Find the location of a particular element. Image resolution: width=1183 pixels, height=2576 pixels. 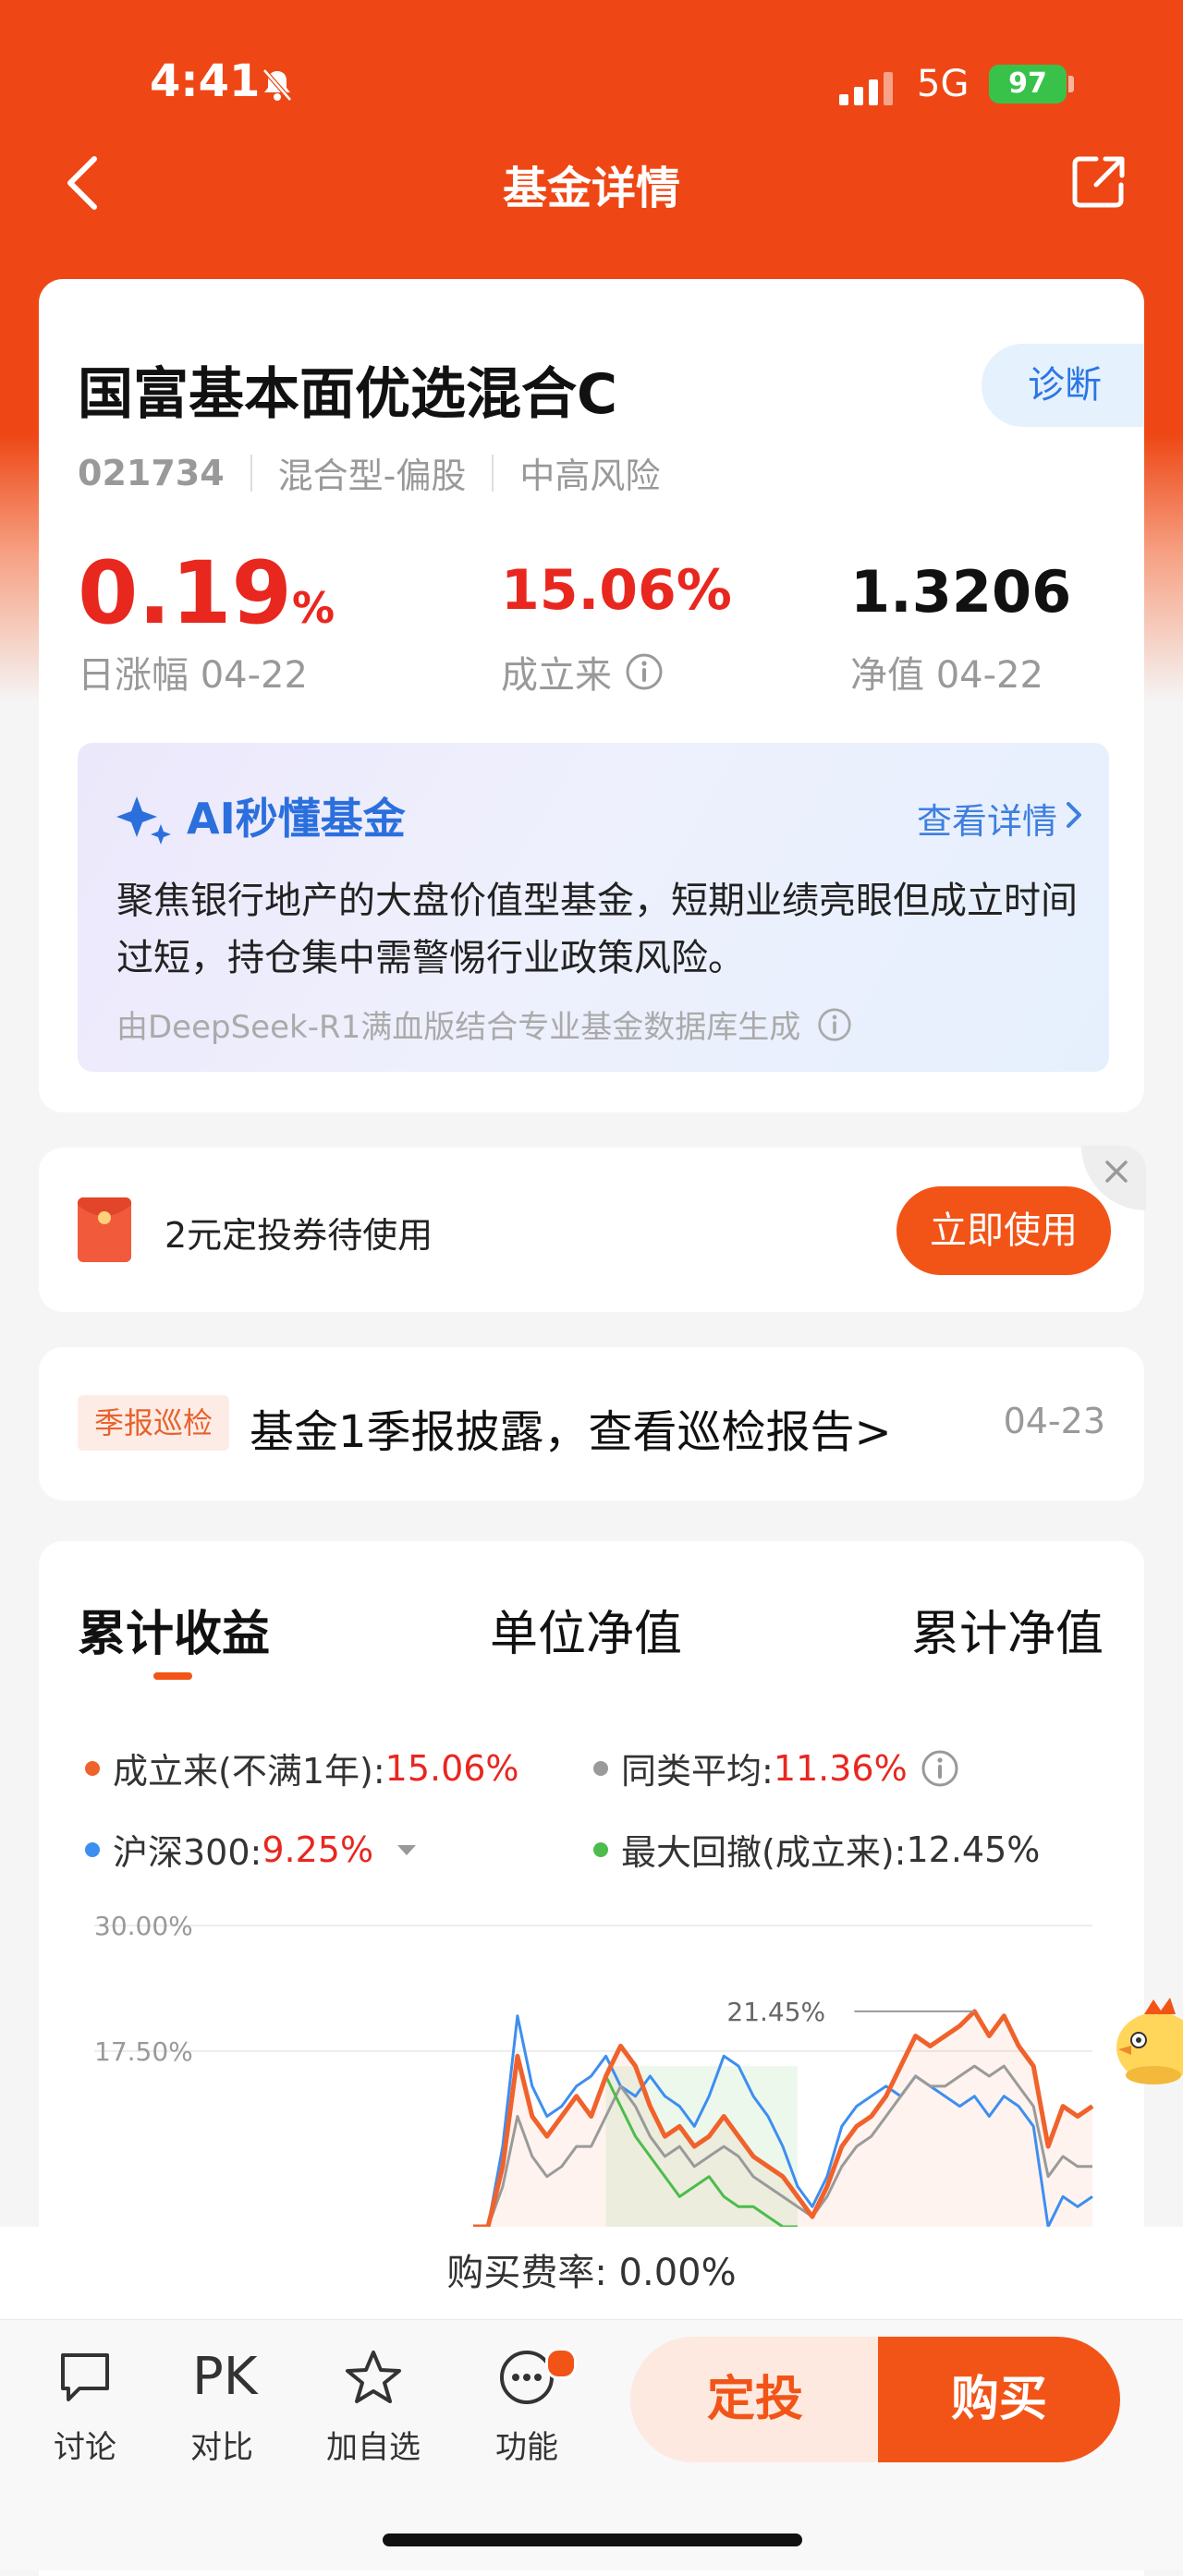

ai-detail-link: 查看详情 is located at coordinates (987, 818).